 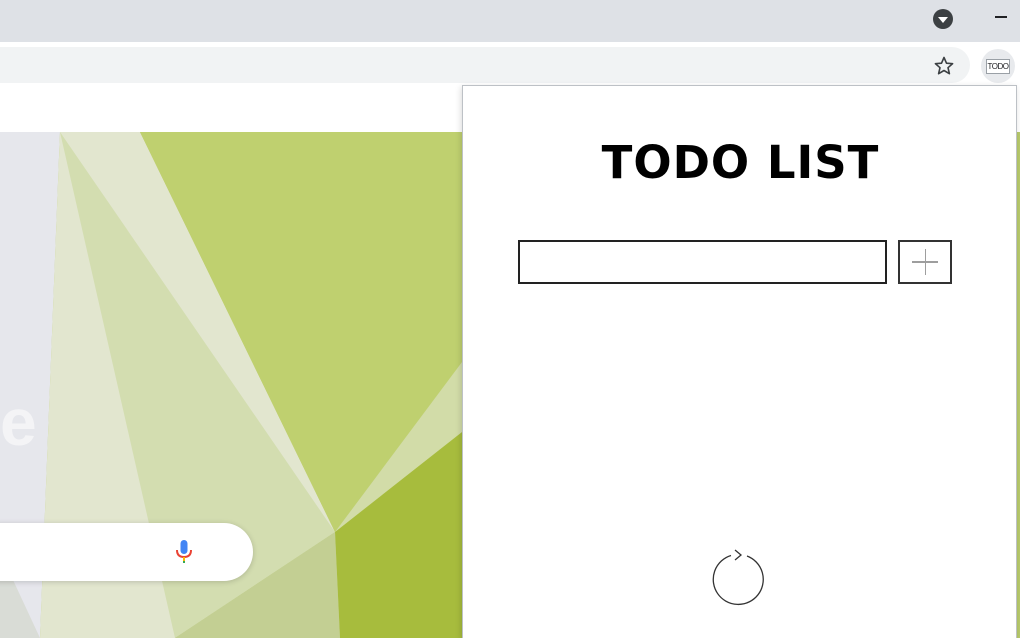 I want to click on bookmark-button, so click(x=944, y=66).